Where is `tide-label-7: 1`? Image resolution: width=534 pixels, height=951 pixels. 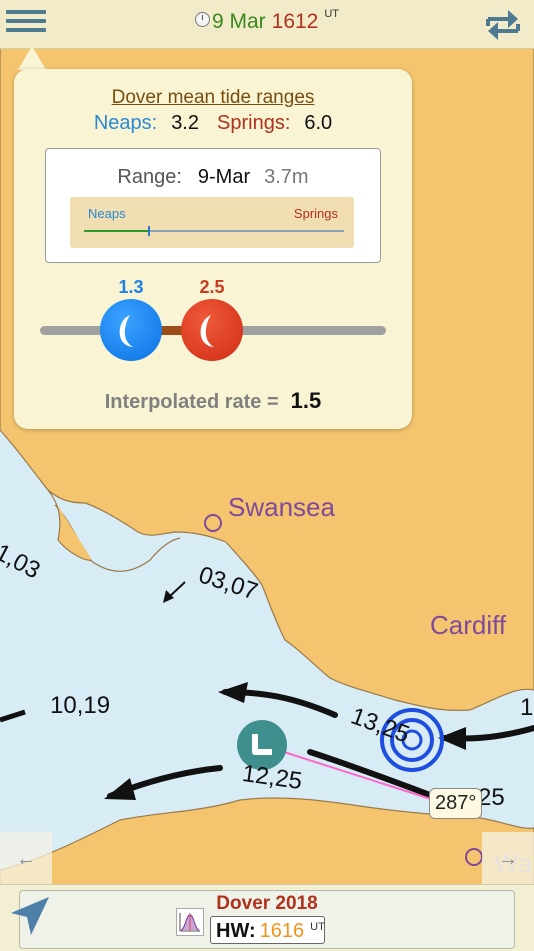
tide-label-7: 1 is located at coordinates (527, 707).